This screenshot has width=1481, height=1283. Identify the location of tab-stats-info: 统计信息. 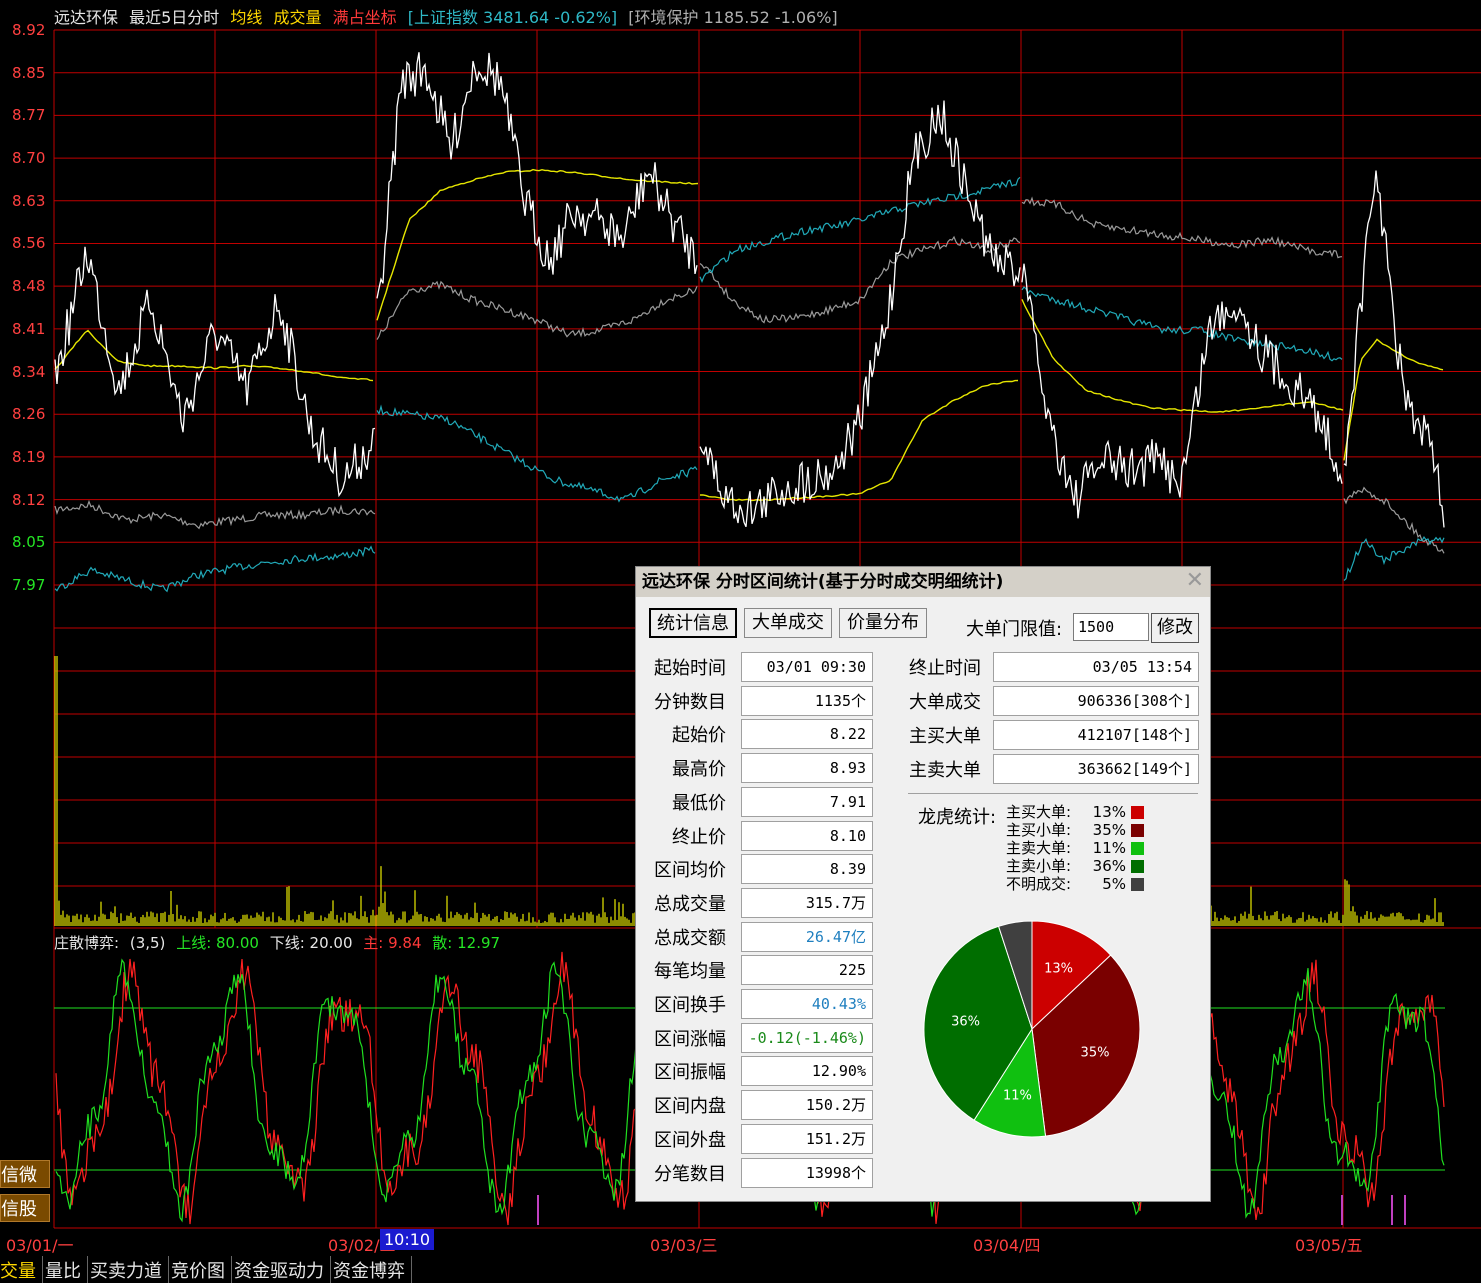
(693, 623).